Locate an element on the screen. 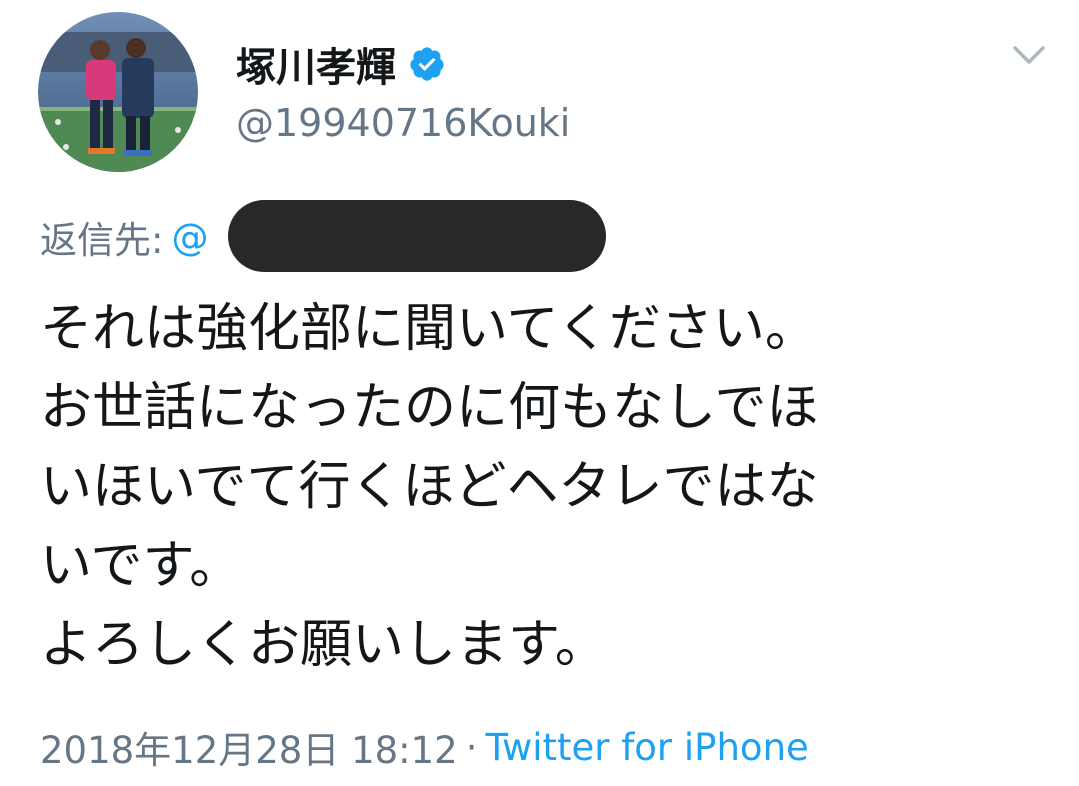 Image resolution: width=1079 pixels, height=786 pixels. display-name: 塚川孝輝 is located at coordinates (316, 64).